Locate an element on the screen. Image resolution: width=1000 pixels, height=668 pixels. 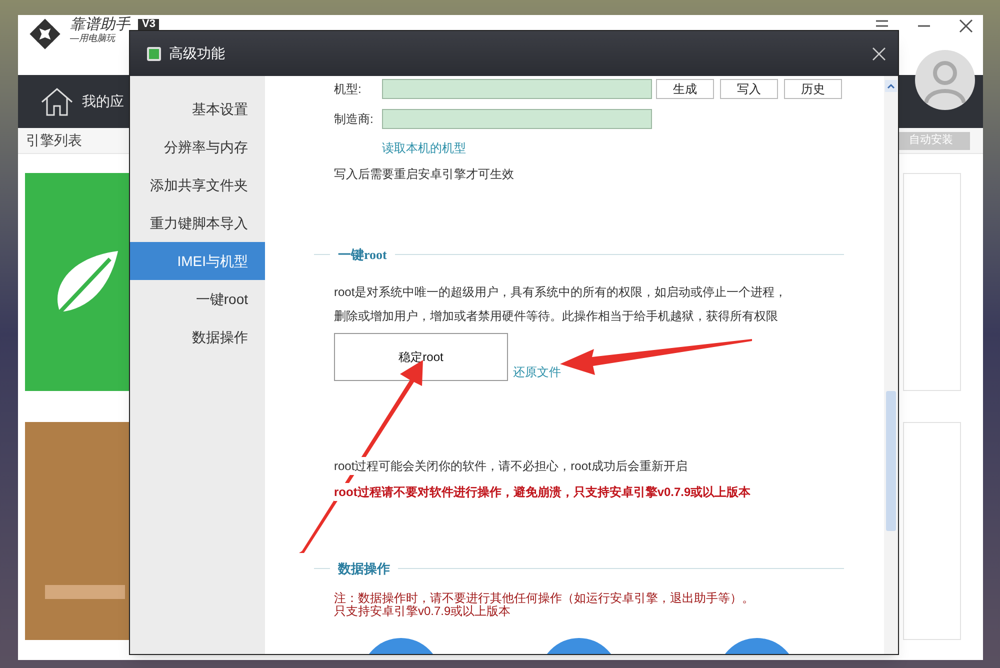
sidebar-item: 添加共享文件夹 is located at coordinates (197, 185).